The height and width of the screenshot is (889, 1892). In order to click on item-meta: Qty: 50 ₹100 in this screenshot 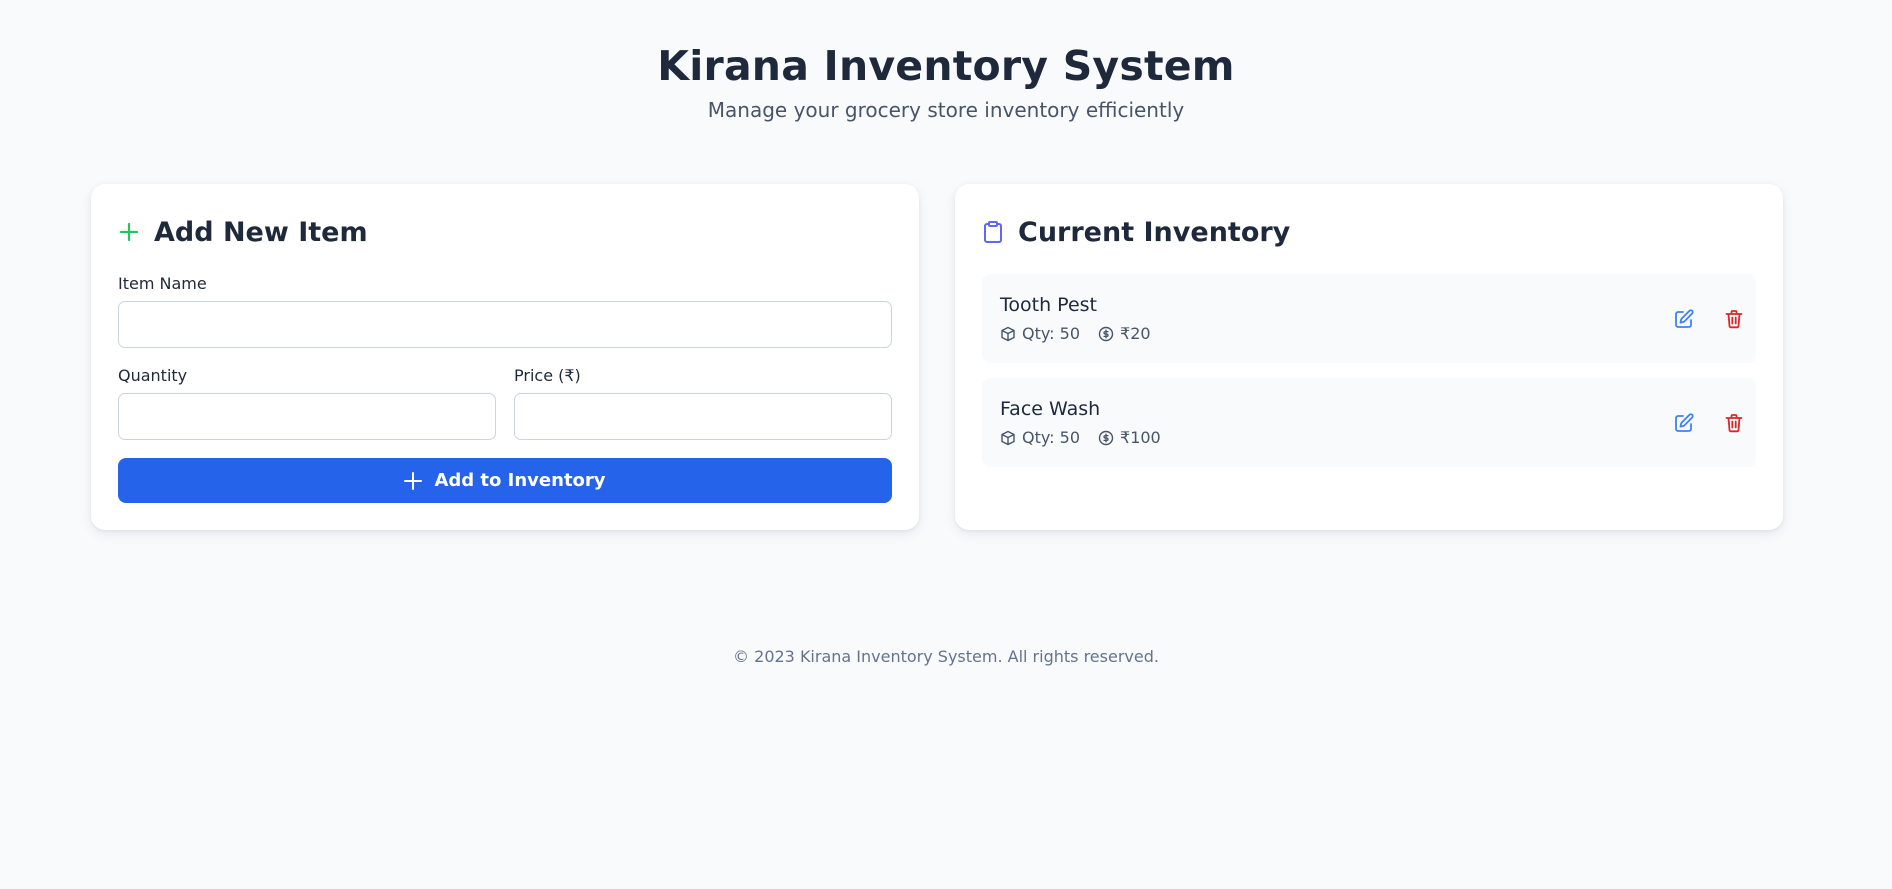, I will do `click(1089, 437)`.